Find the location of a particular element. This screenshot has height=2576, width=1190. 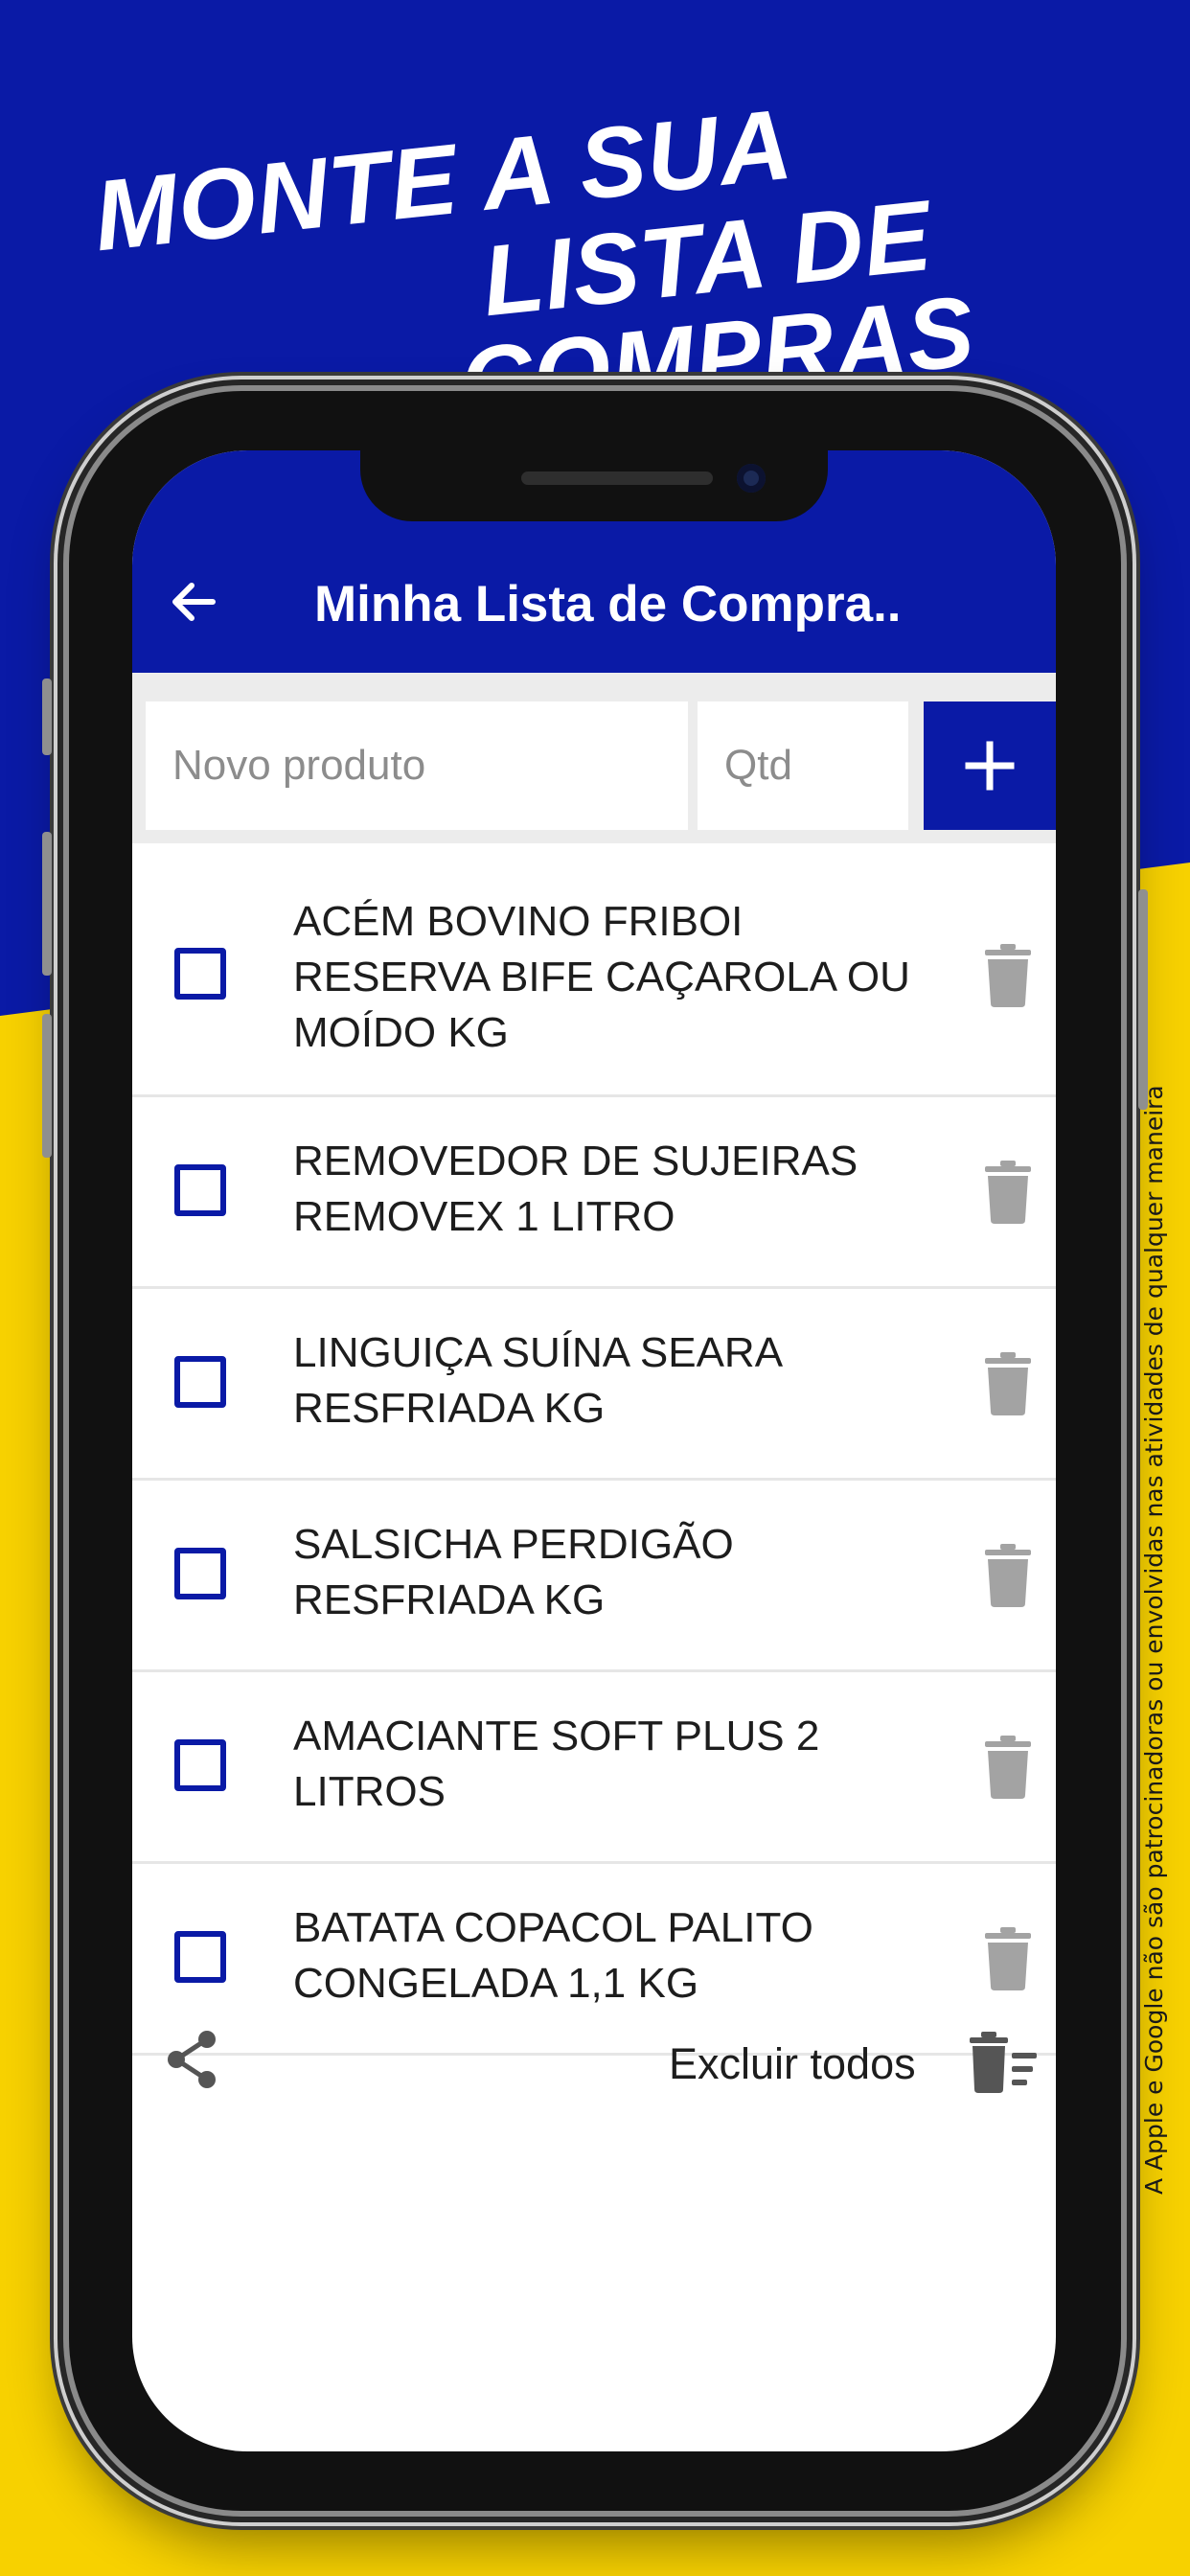

volume-up-button is located at coordinates (47, 716).